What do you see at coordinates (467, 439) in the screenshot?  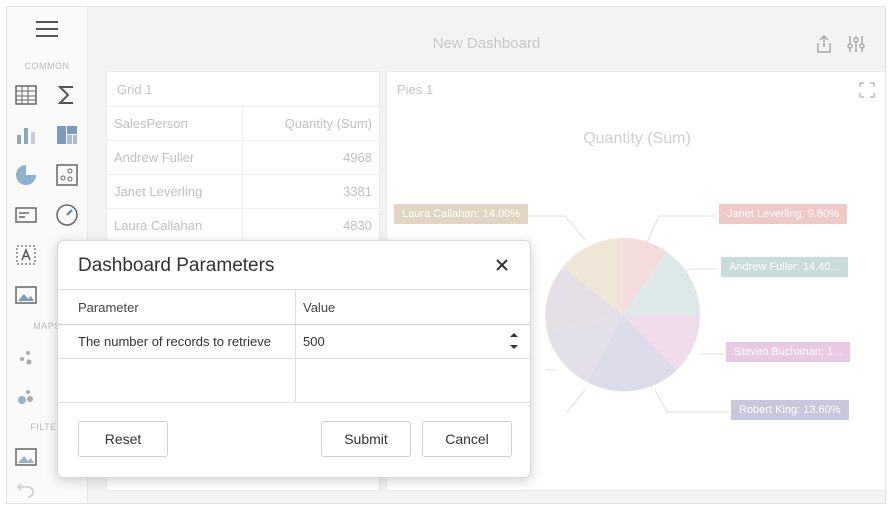 I see `cancel-button: Cancel` at bounding box center [467, 439].